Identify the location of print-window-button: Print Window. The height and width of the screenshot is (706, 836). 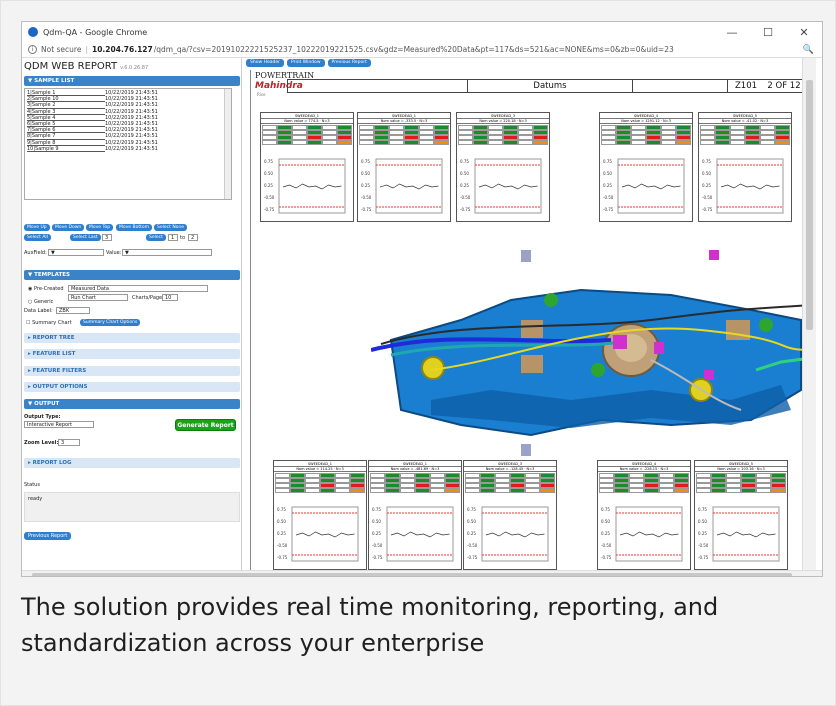
(305, 63).